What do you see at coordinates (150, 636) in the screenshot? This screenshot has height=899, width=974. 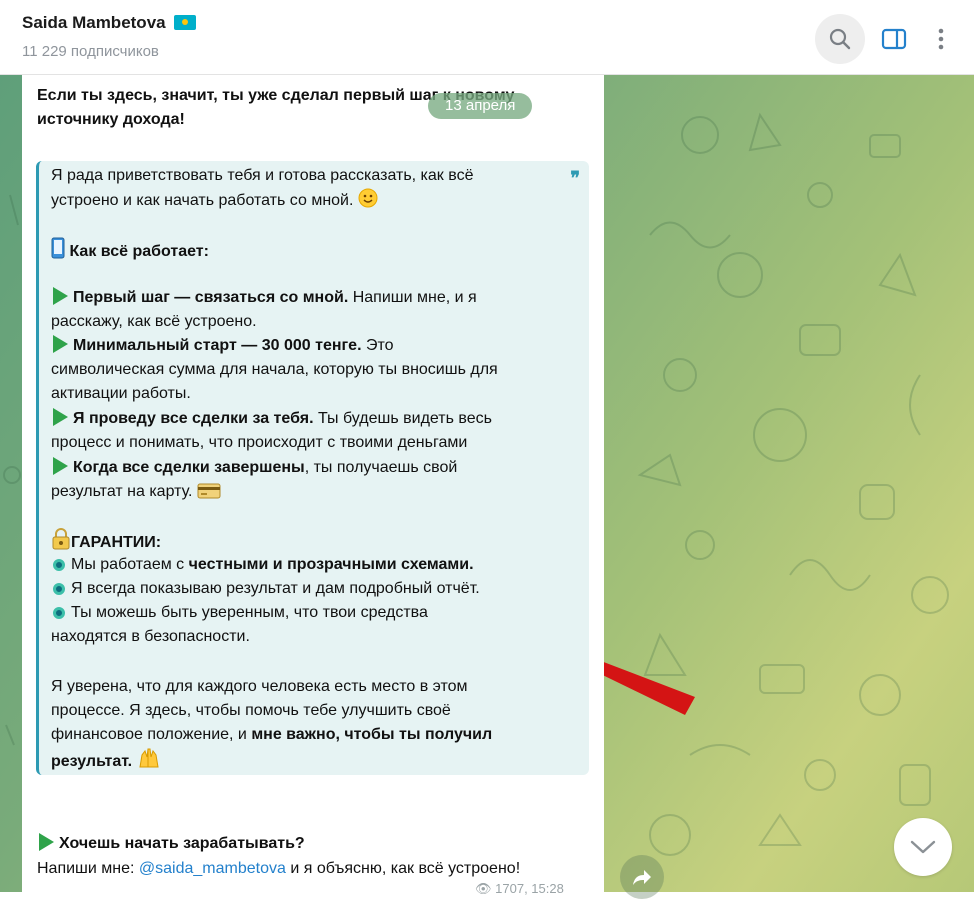 I see `quote-line: находятся в безопасности.` at bounding box center [150, 636].